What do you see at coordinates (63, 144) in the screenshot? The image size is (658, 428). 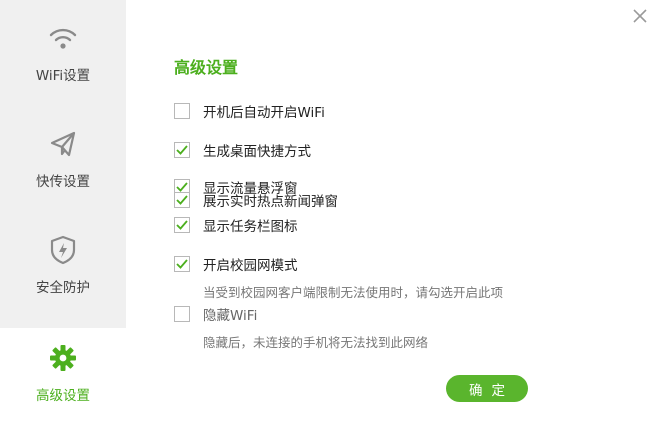 I see `paper-plane-icon` at bounding box center [63, 144].